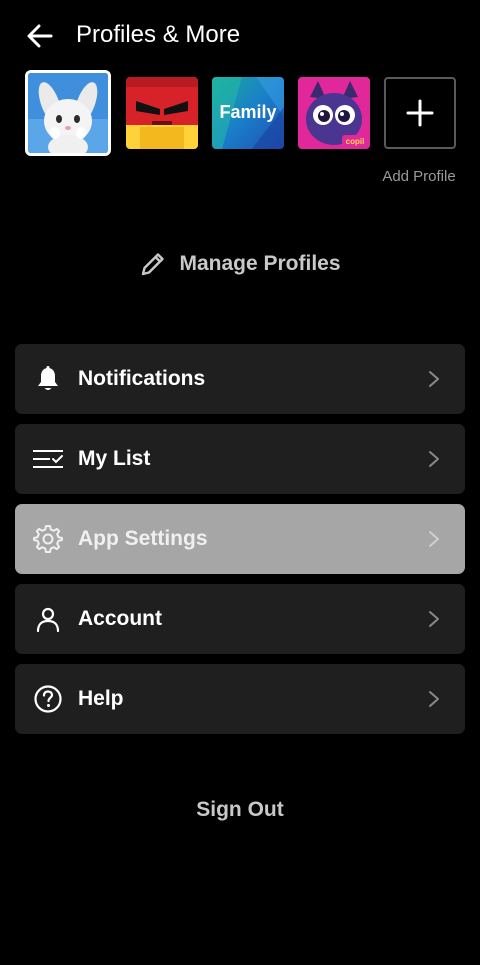 This screenshot has width=480, height=965. I want to click on red-character-avatar-image, so click(162, 113).